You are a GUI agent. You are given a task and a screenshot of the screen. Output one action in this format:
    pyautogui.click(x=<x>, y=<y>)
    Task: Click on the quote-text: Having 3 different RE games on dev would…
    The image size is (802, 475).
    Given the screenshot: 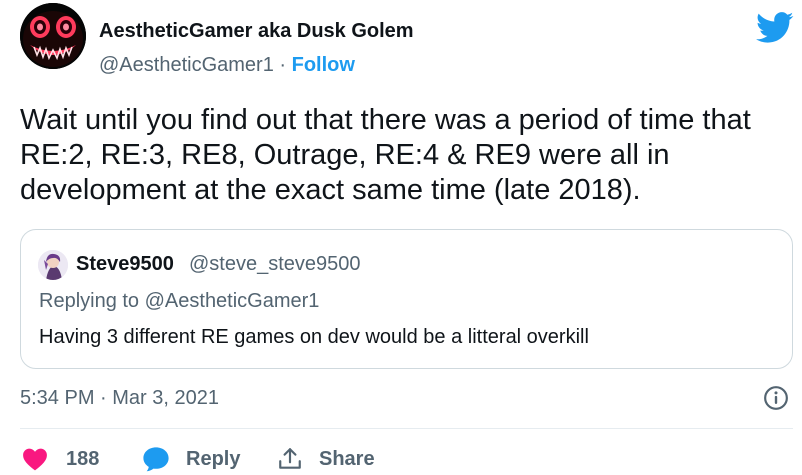 What is the action you would take?
    pyautogui.click(x=314, y=337)
    